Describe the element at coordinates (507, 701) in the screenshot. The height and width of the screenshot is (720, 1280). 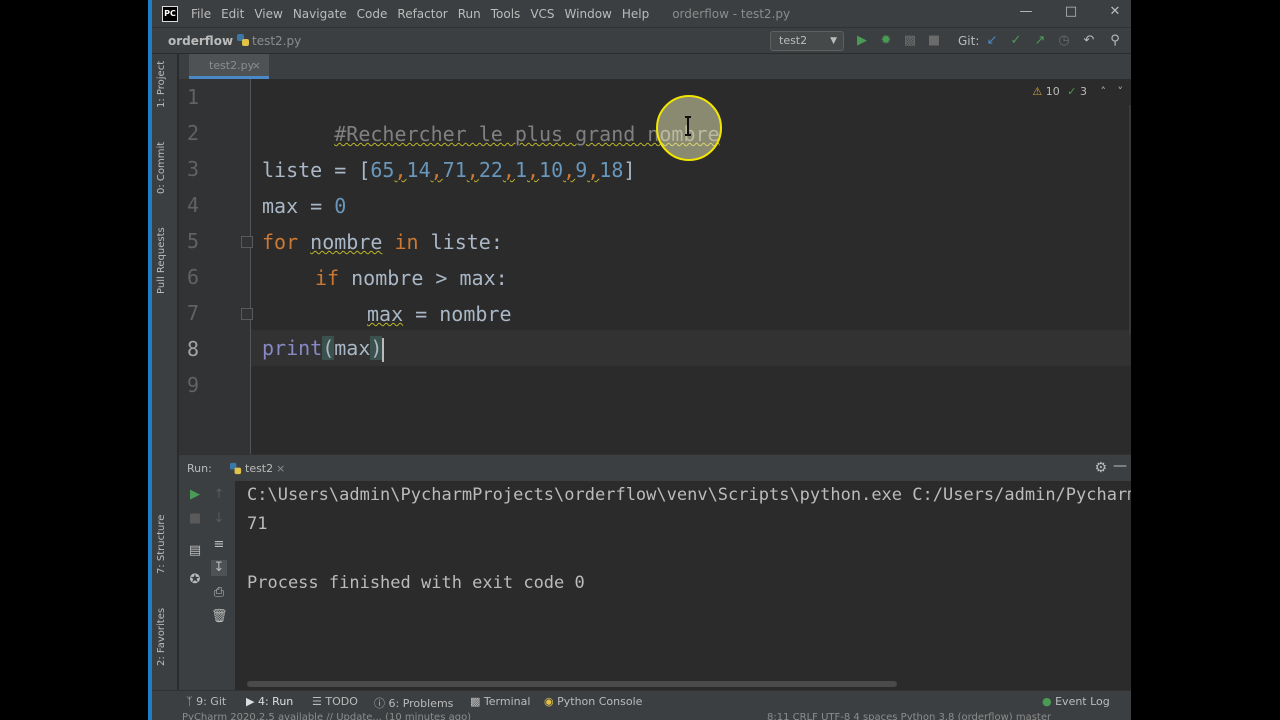
I see `tool-tab-label: Terminal` at that location.